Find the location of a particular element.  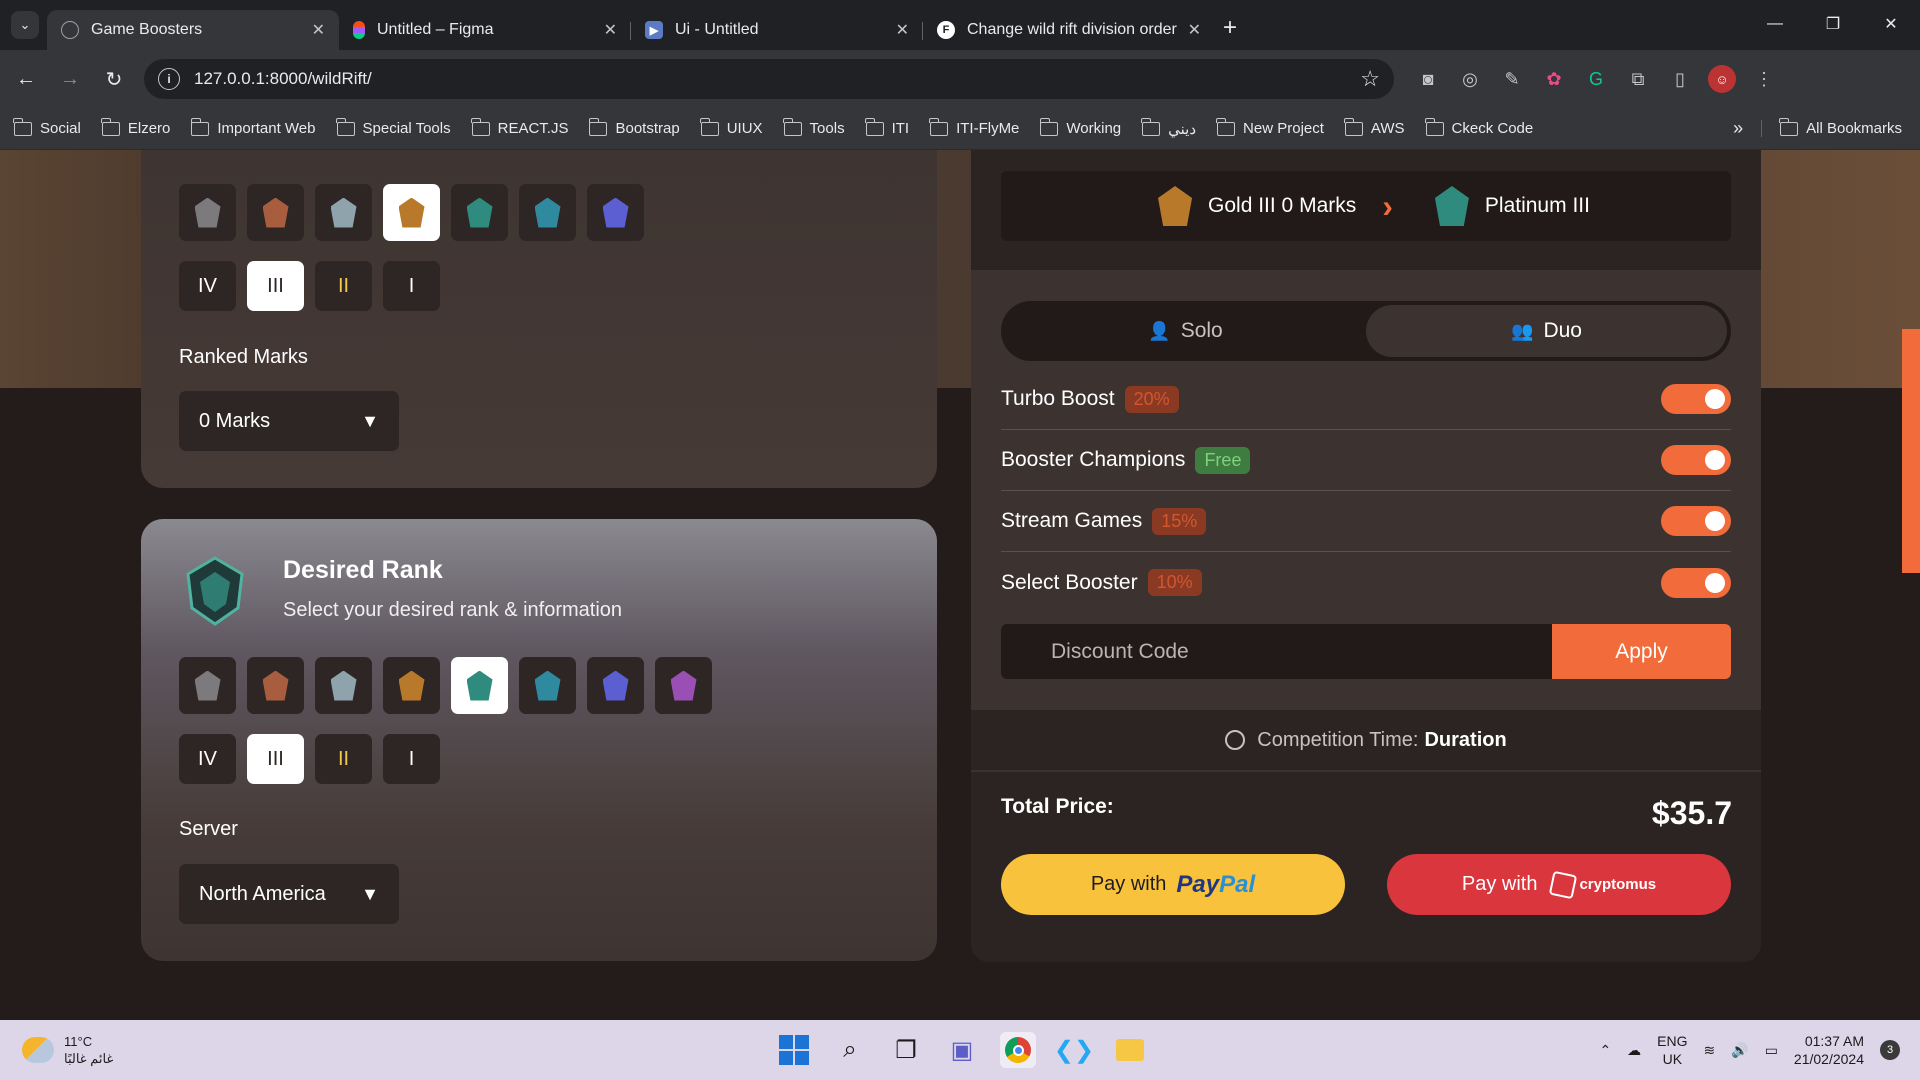

chrome-icon is located at coordinates (1018, 1050).